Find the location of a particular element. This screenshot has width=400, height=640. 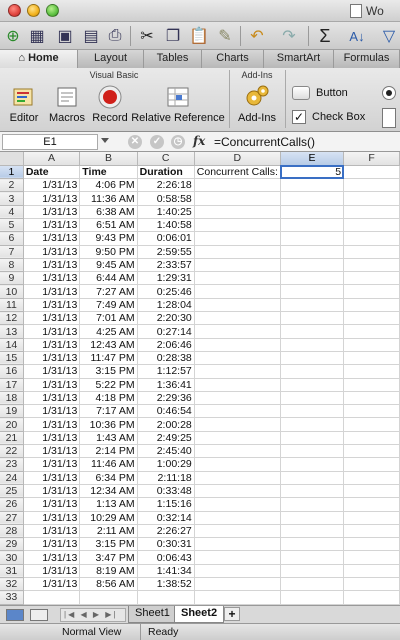

cell-time: 10:29 AM is located at coordinates (108, 518).